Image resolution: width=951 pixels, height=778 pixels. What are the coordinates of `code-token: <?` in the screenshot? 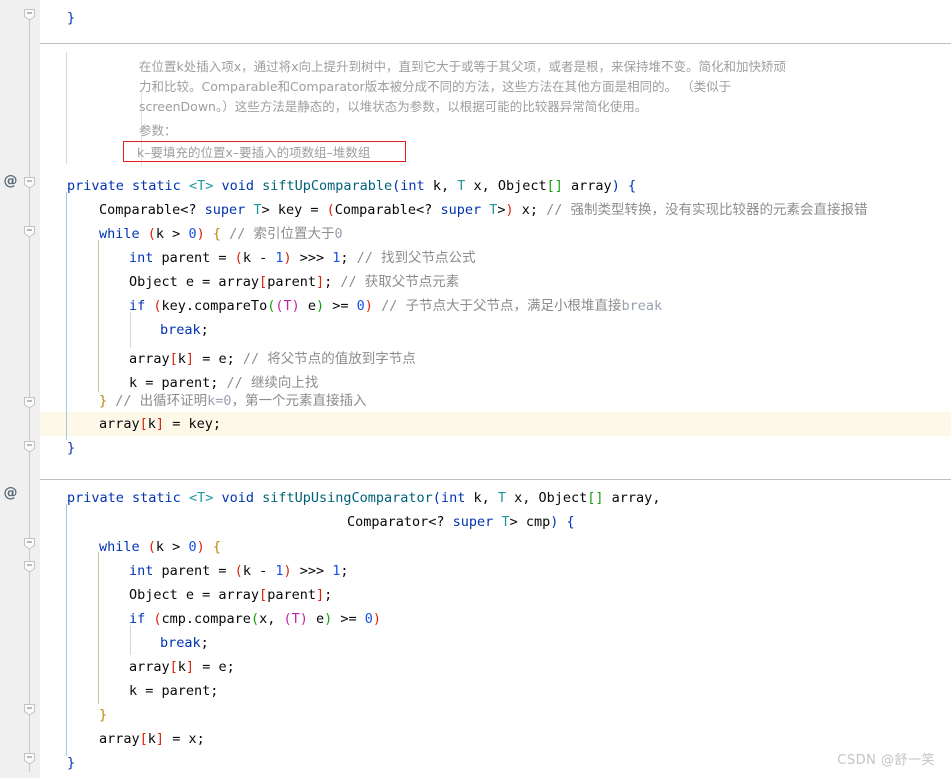 It's located at (440, 522).